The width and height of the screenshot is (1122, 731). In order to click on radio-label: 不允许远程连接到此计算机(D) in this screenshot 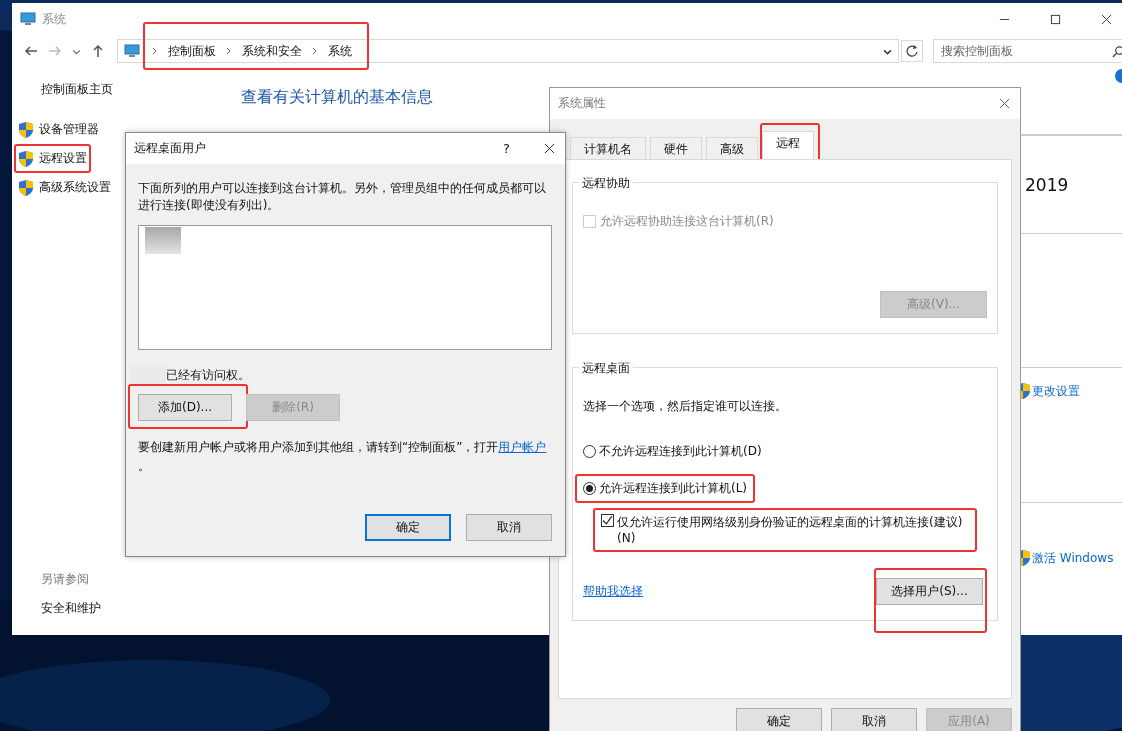, I will do `click(680, 451)`.